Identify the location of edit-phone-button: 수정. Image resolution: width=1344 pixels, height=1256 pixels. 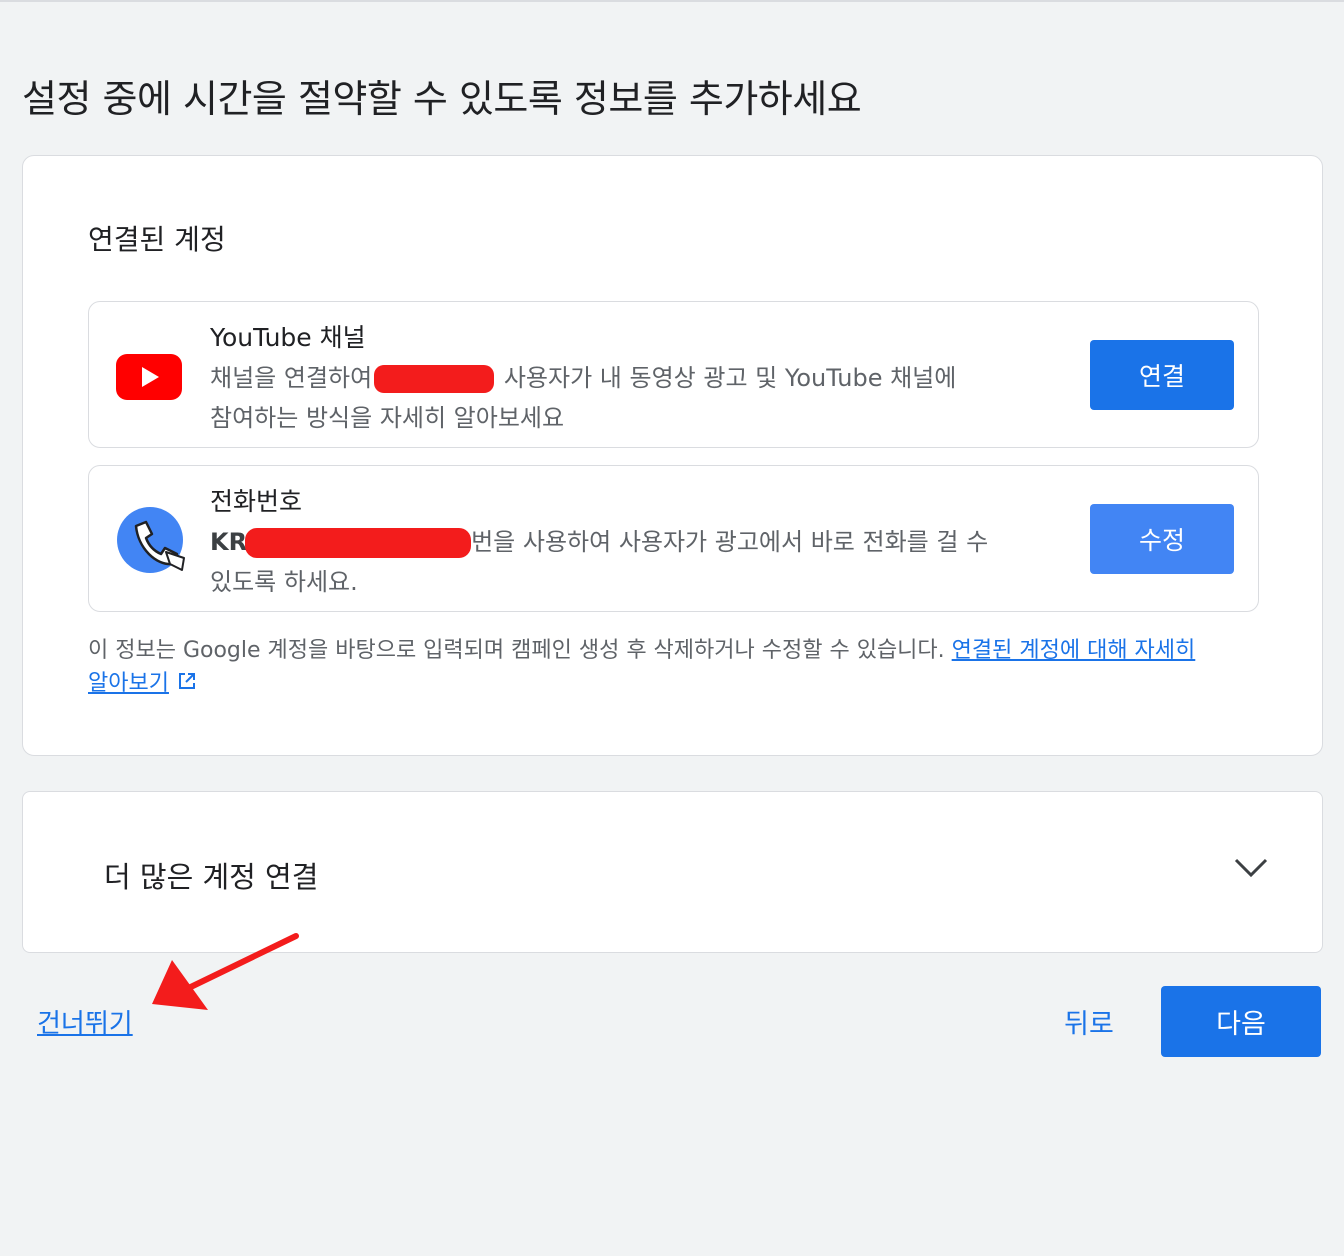
(1162, 539).